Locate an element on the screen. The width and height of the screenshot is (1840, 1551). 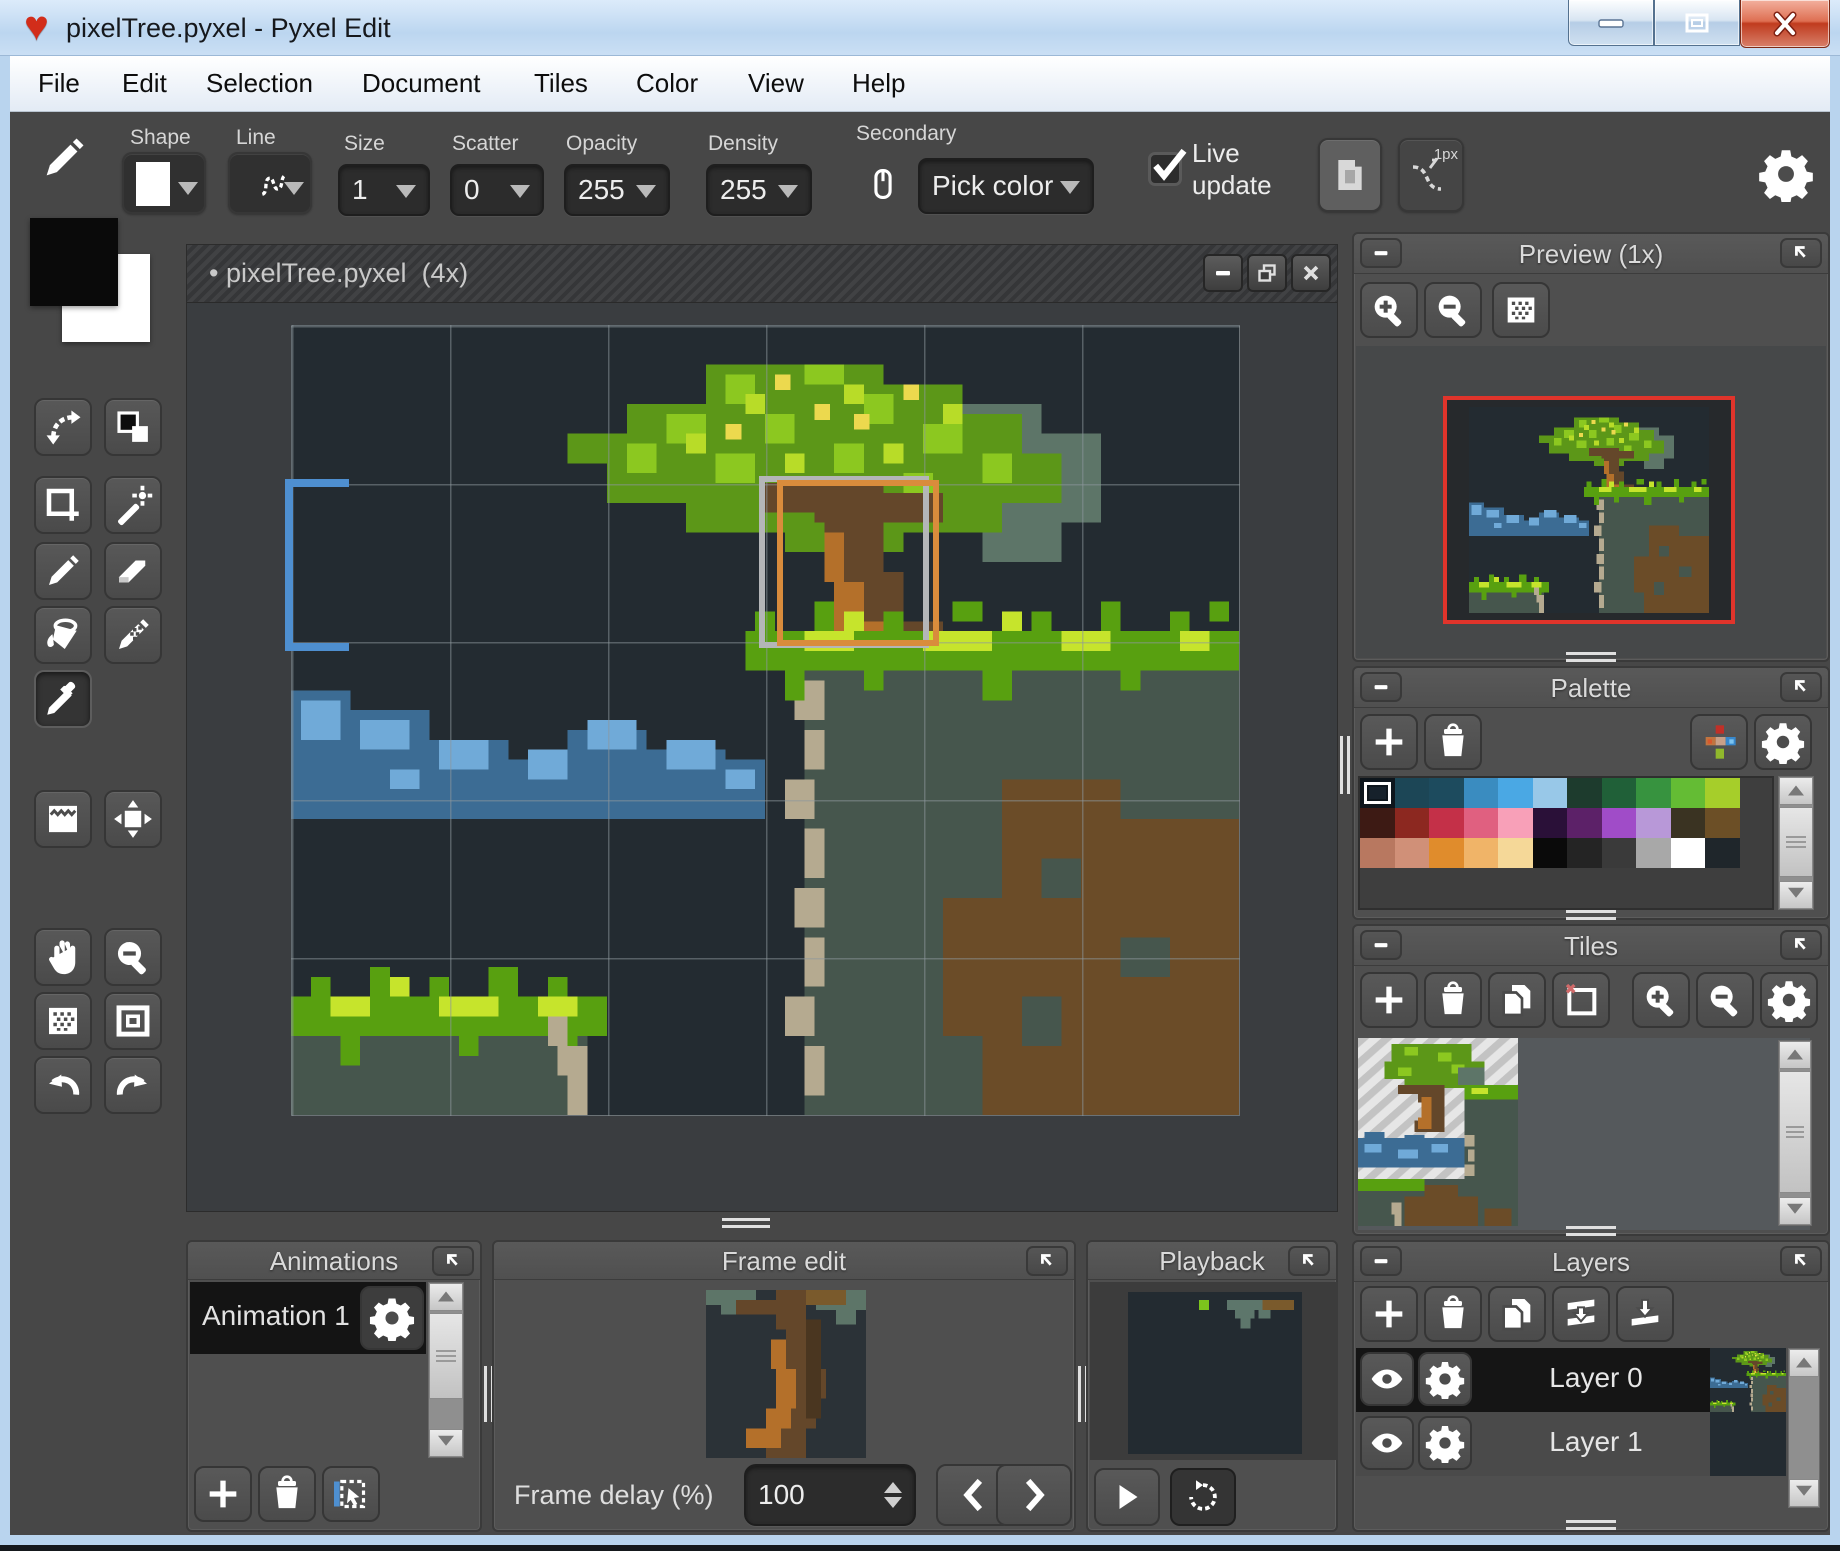
document-titlebar: • pixelTree.pyxel (4x) is located at coordinates (762, 274).